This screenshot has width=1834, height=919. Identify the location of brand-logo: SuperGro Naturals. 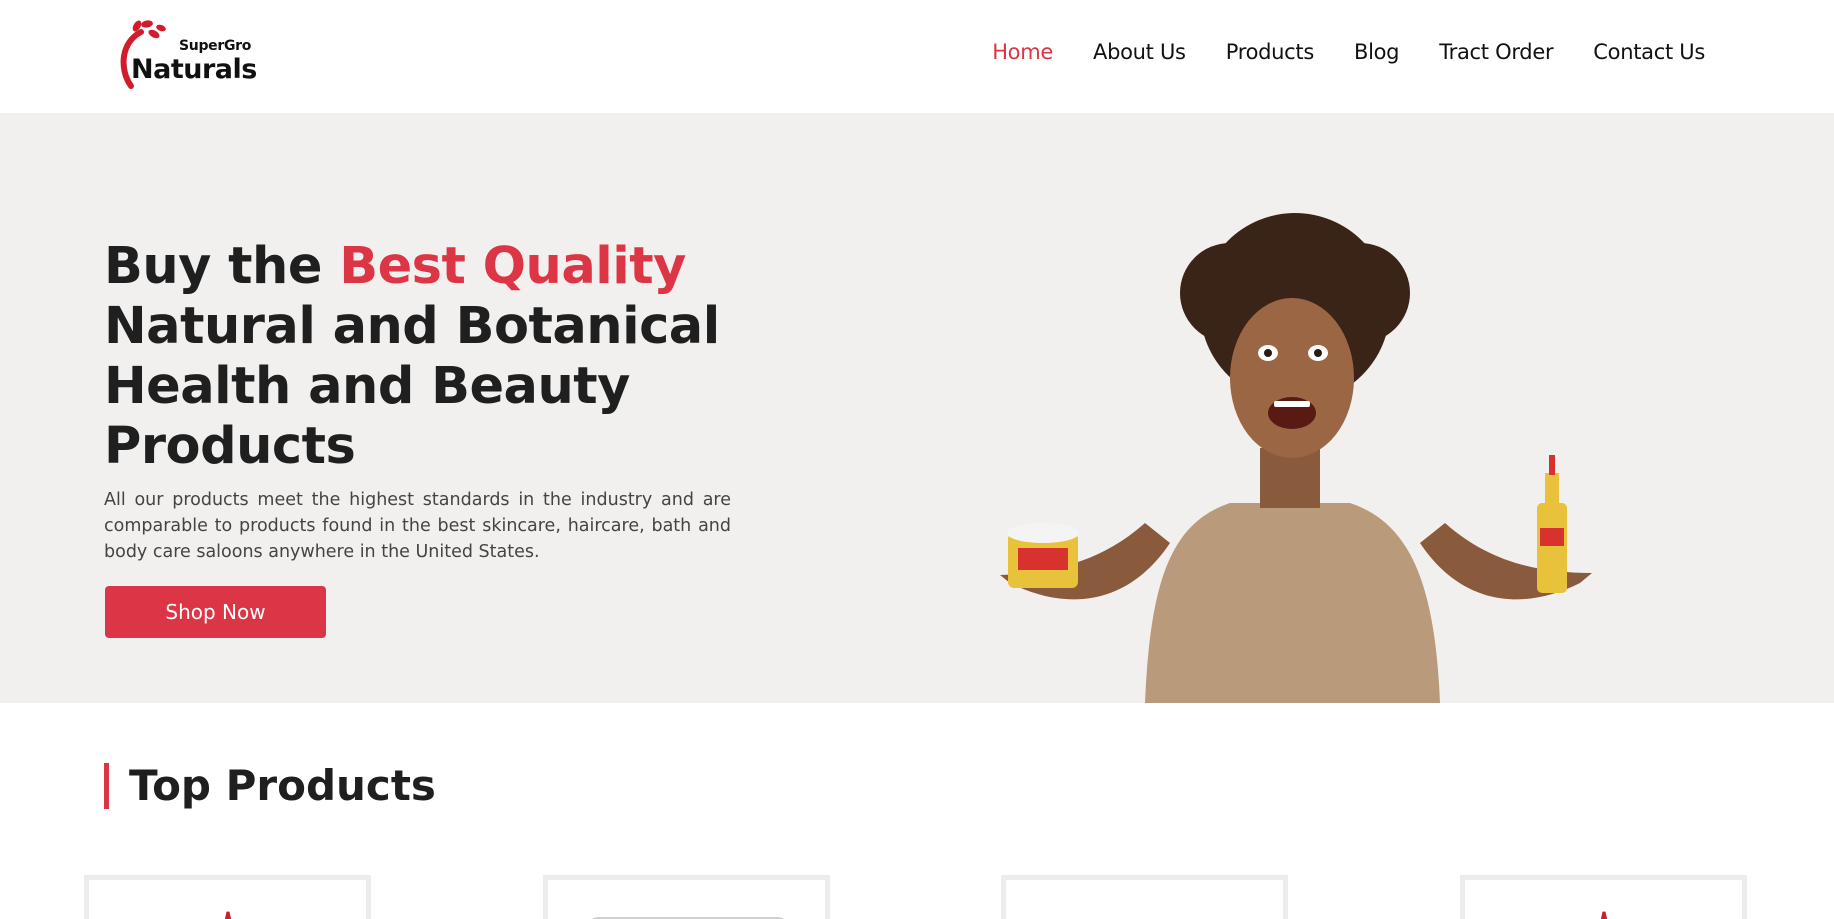
(187, 52).